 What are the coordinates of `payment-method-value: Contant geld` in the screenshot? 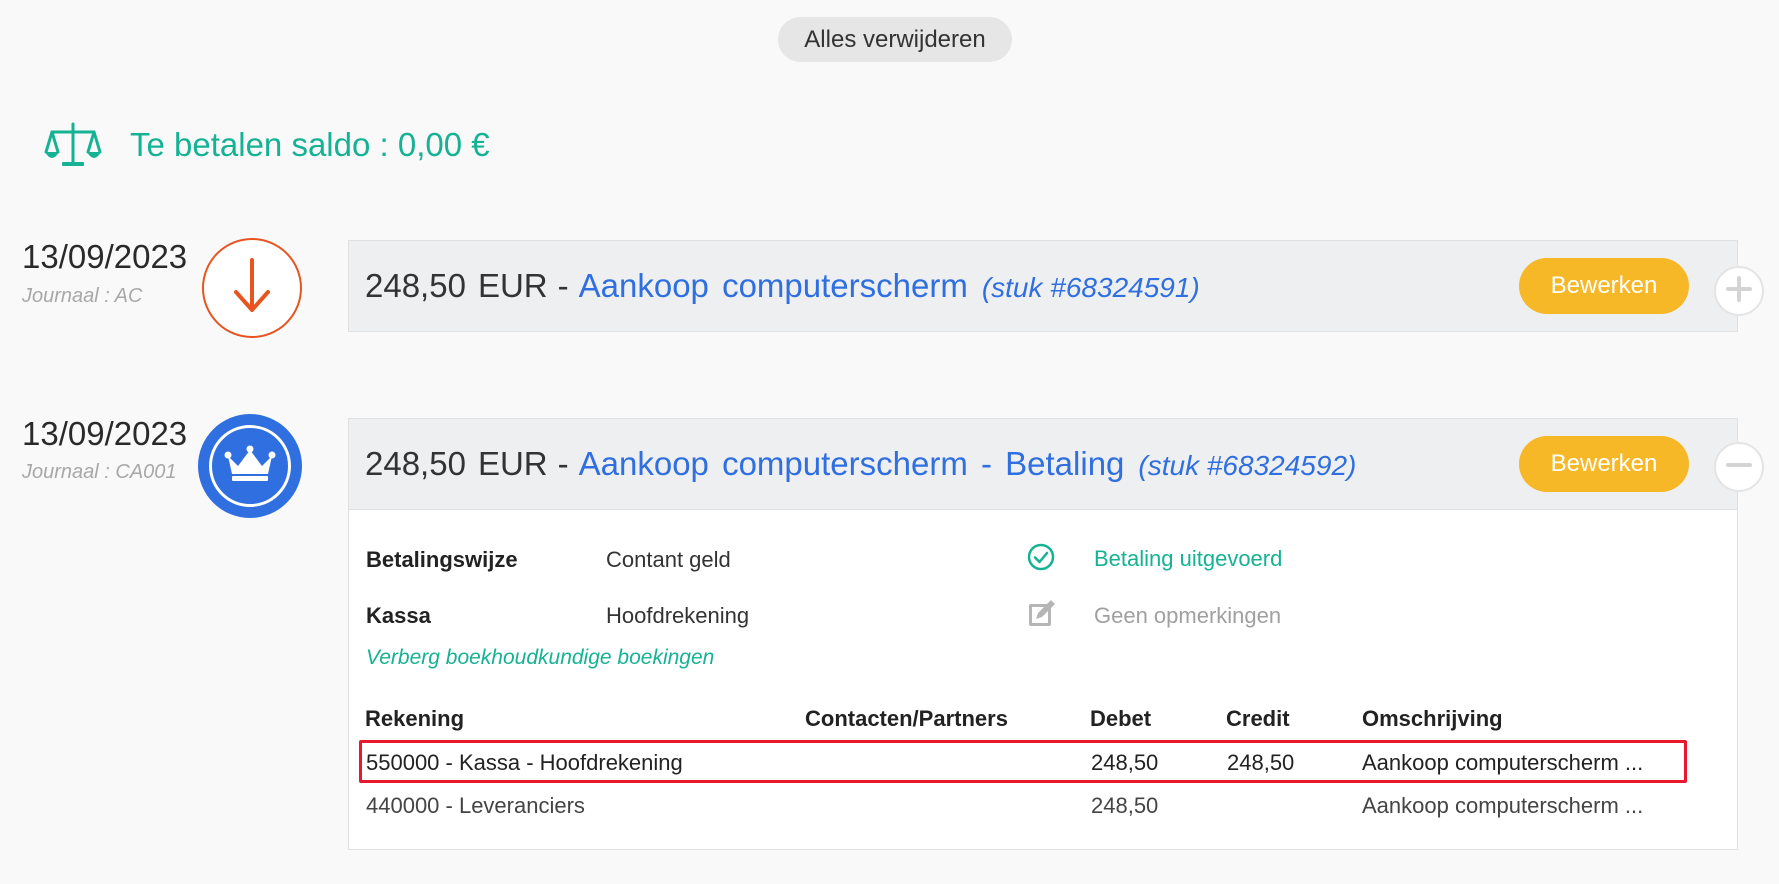 It's located at (668, 559).